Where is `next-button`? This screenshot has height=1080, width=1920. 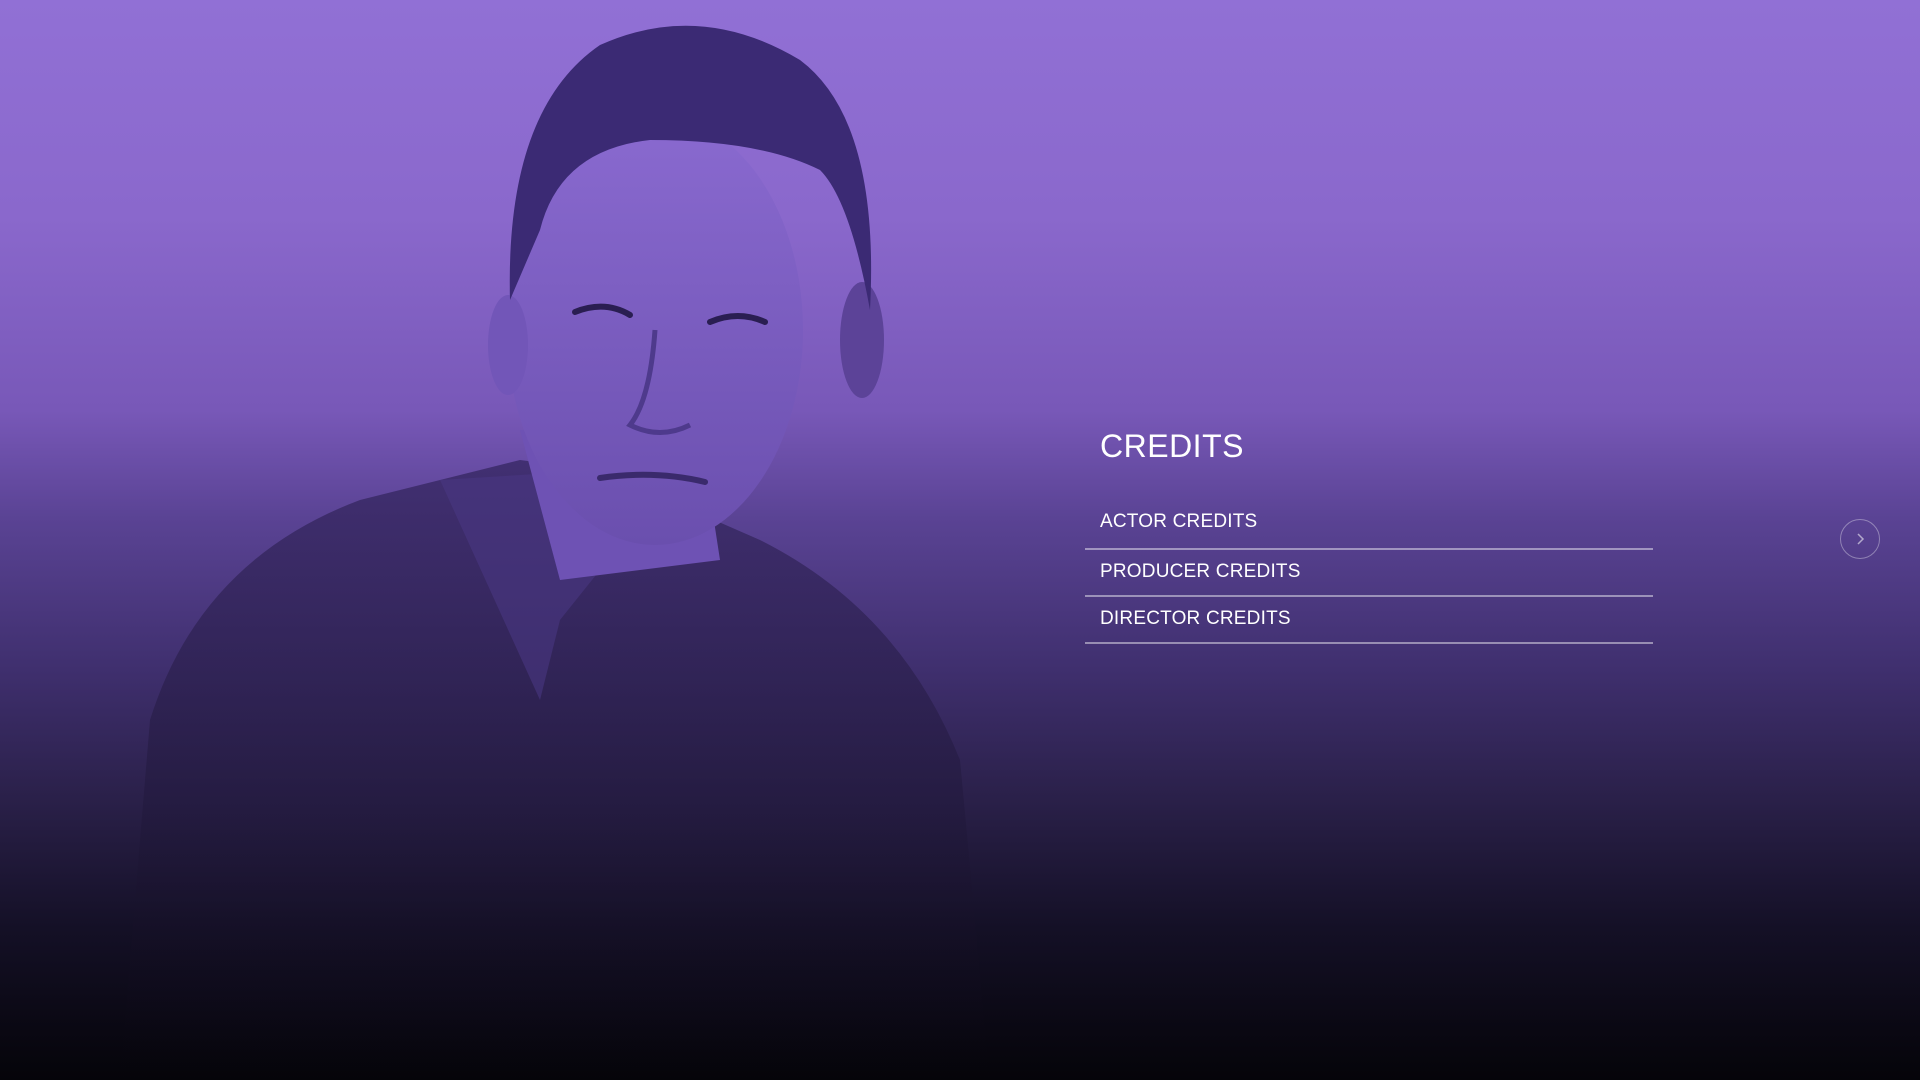
next-button is located at coordinates (1860, 539).